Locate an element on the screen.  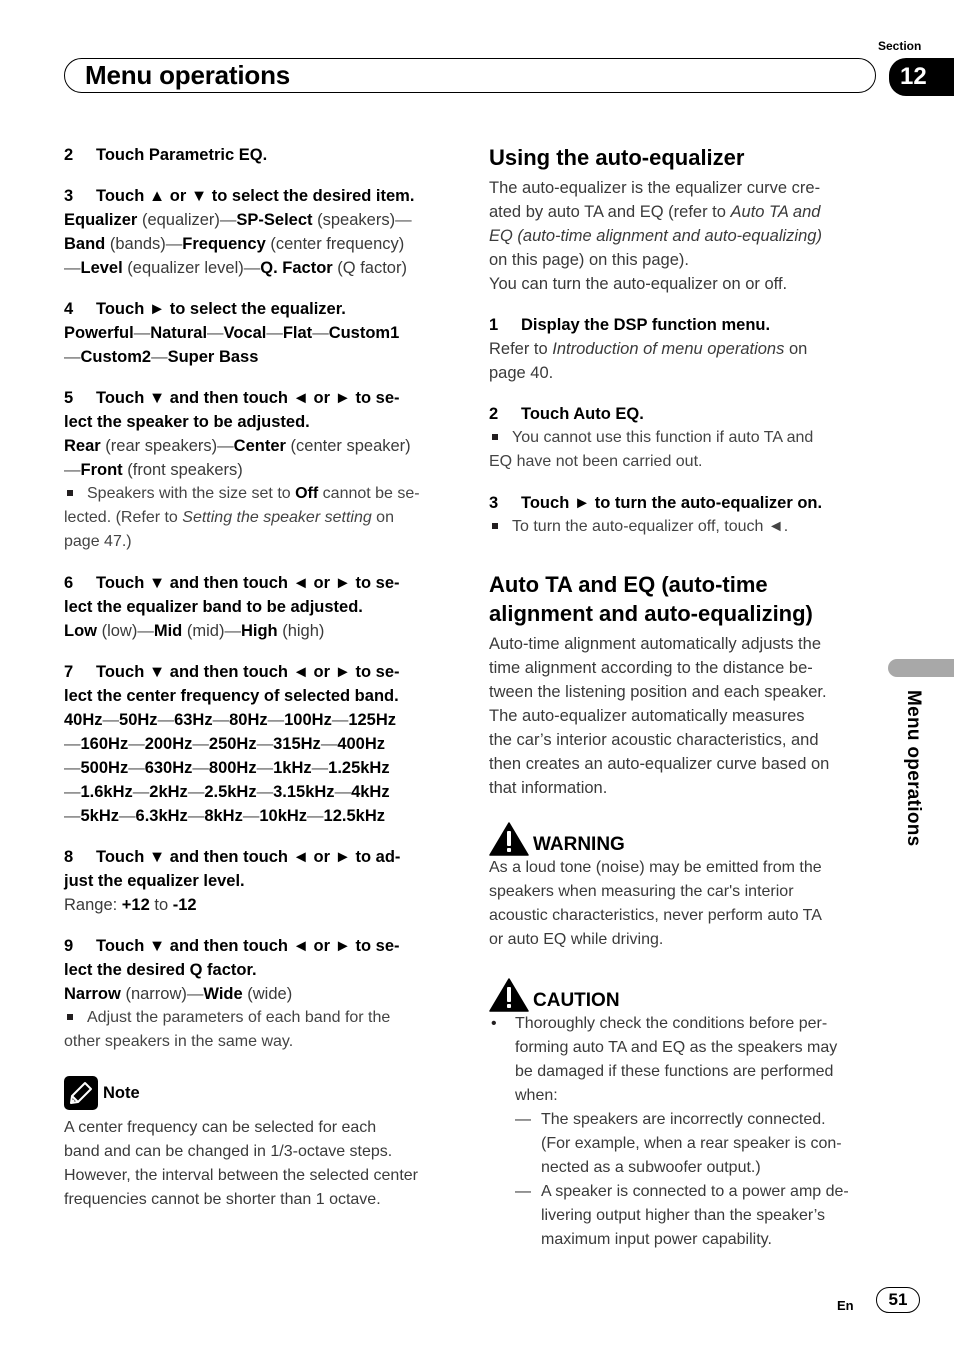
frequency-option: 50Hz is located at coordinates (138, 720).